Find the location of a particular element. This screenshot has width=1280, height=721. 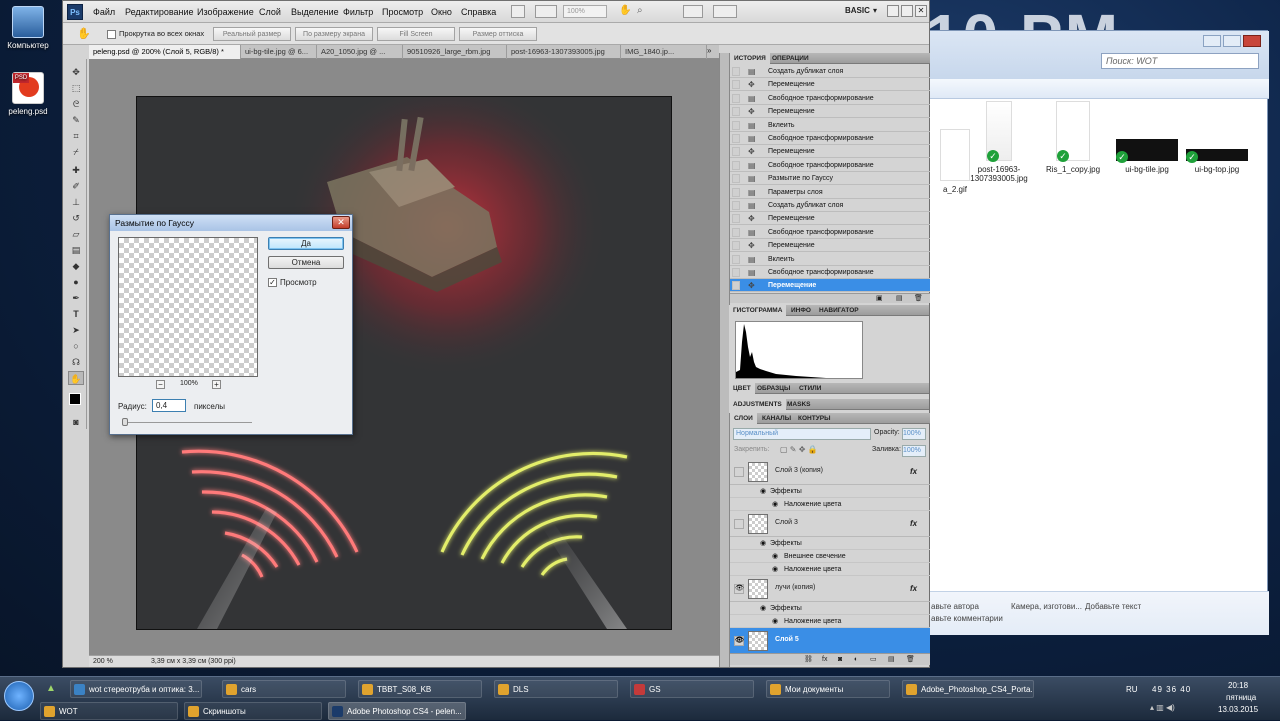

screen-mode-icon is located at coordinates (725, 11).